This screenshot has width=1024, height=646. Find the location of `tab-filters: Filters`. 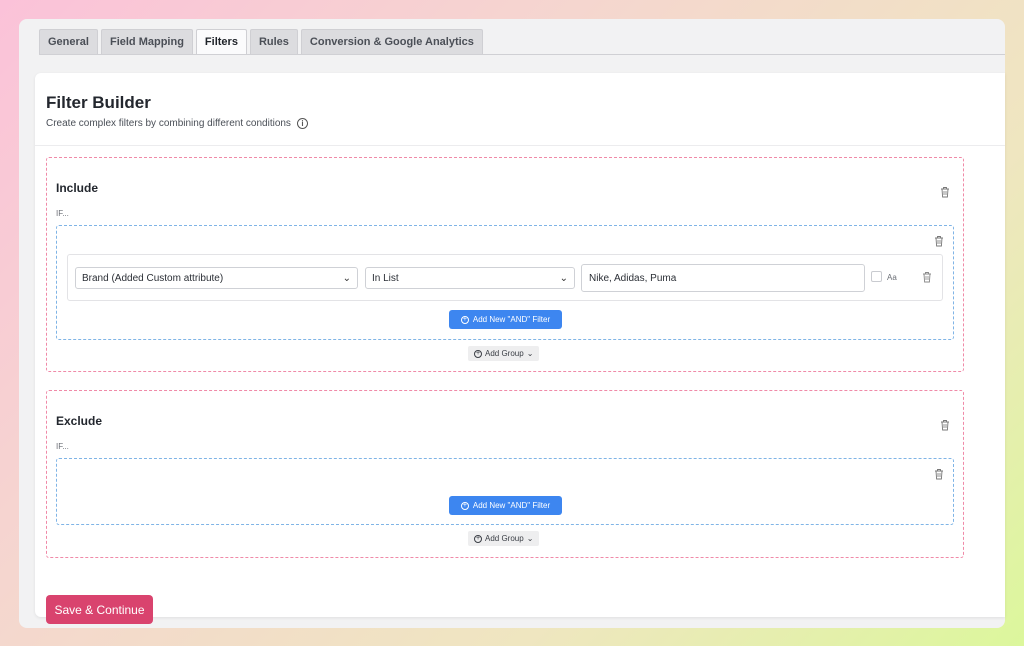

tab-filters: Filters is located at coordinates (221, 42).